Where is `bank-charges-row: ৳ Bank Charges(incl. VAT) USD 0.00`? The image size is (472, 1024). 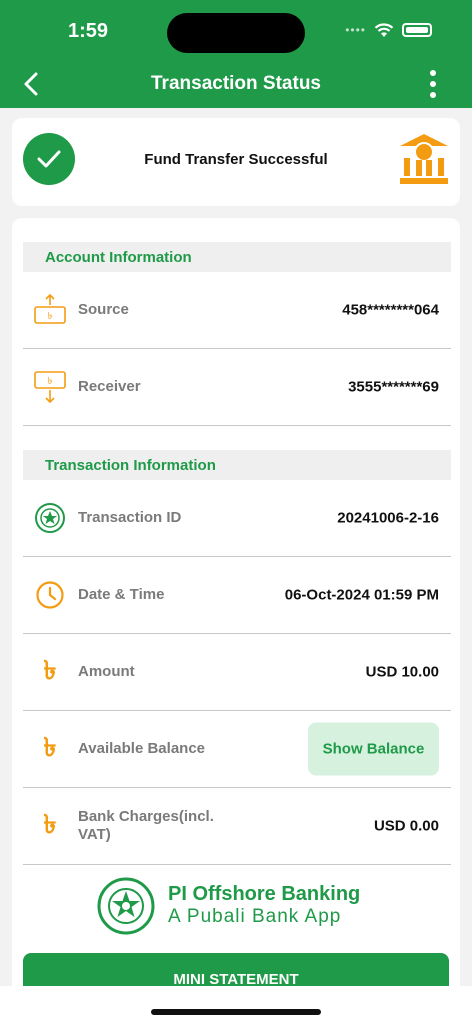
bank-charges-row: ৳ Bank Charges(incl. VAT) USD 0.00 is located at coordinates (237, 826).